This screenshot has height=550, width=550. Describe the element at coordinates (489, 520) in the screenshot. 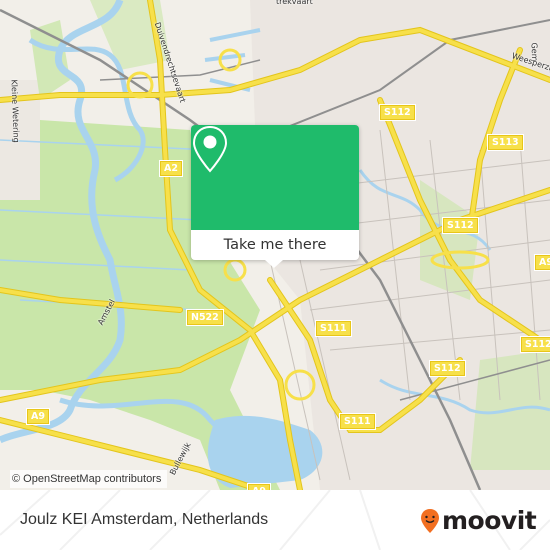

I see `brand-wordmark: moovit` at that location.